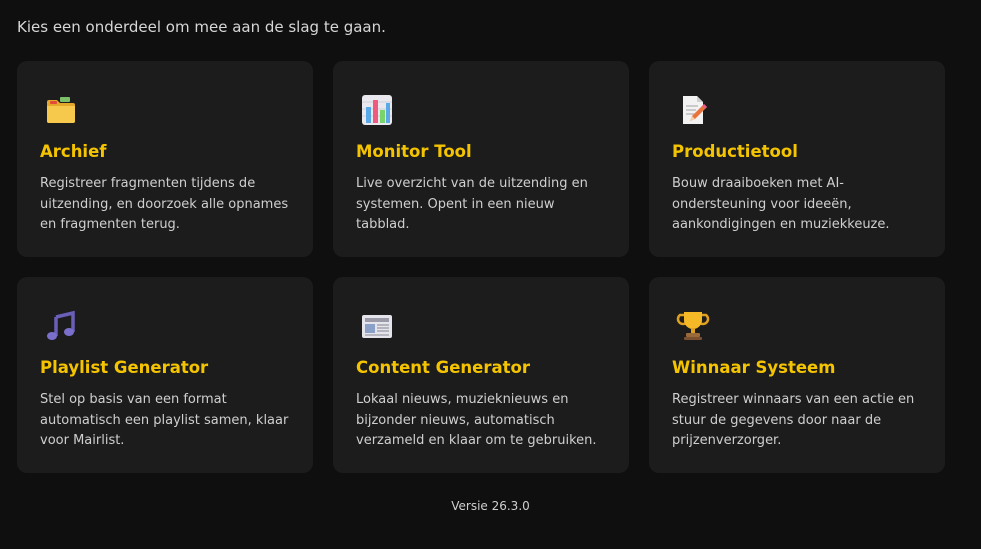  I want to click on card-title: Playlist Generator, so click(124, 367).